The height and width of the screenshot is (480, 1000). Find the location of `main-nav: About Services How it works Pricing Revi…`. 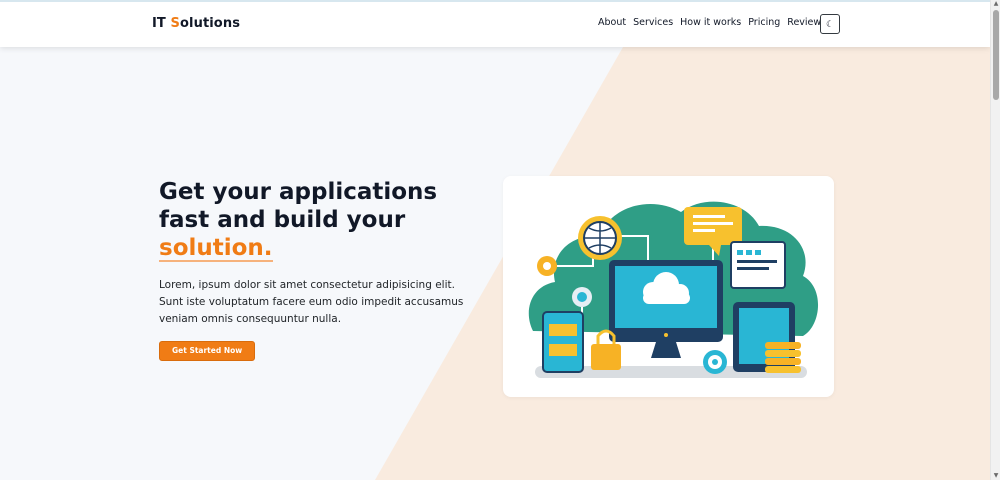

main-nav: About Services How it works Pricing Revi… is located at coordinates (712, 22).